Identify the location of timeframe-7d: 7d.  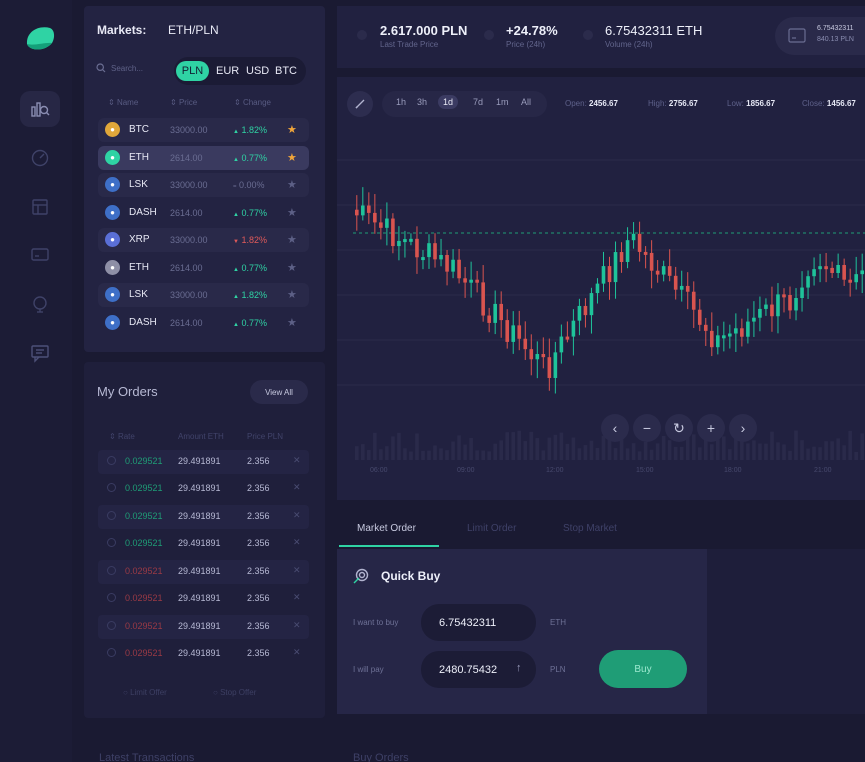
(478, 102).